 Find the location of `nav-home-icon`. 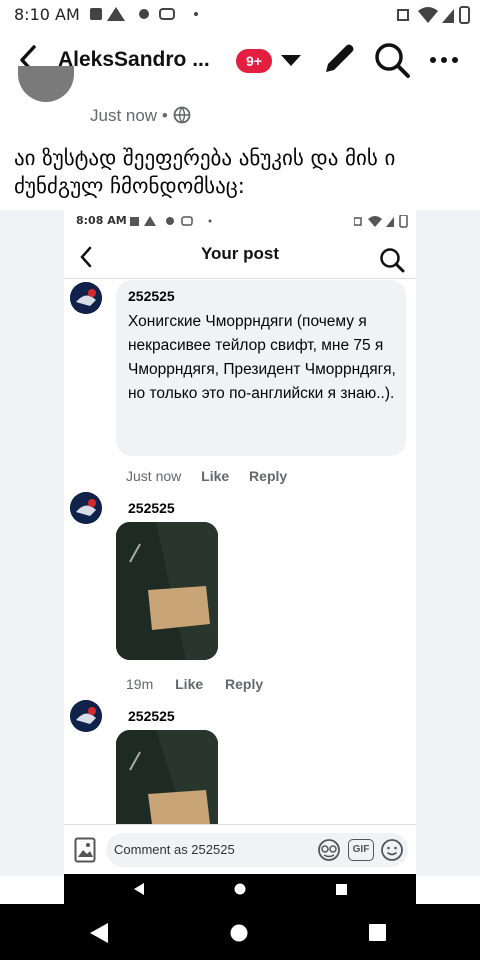

nav-home-icon is located at coordinates (239, 933).